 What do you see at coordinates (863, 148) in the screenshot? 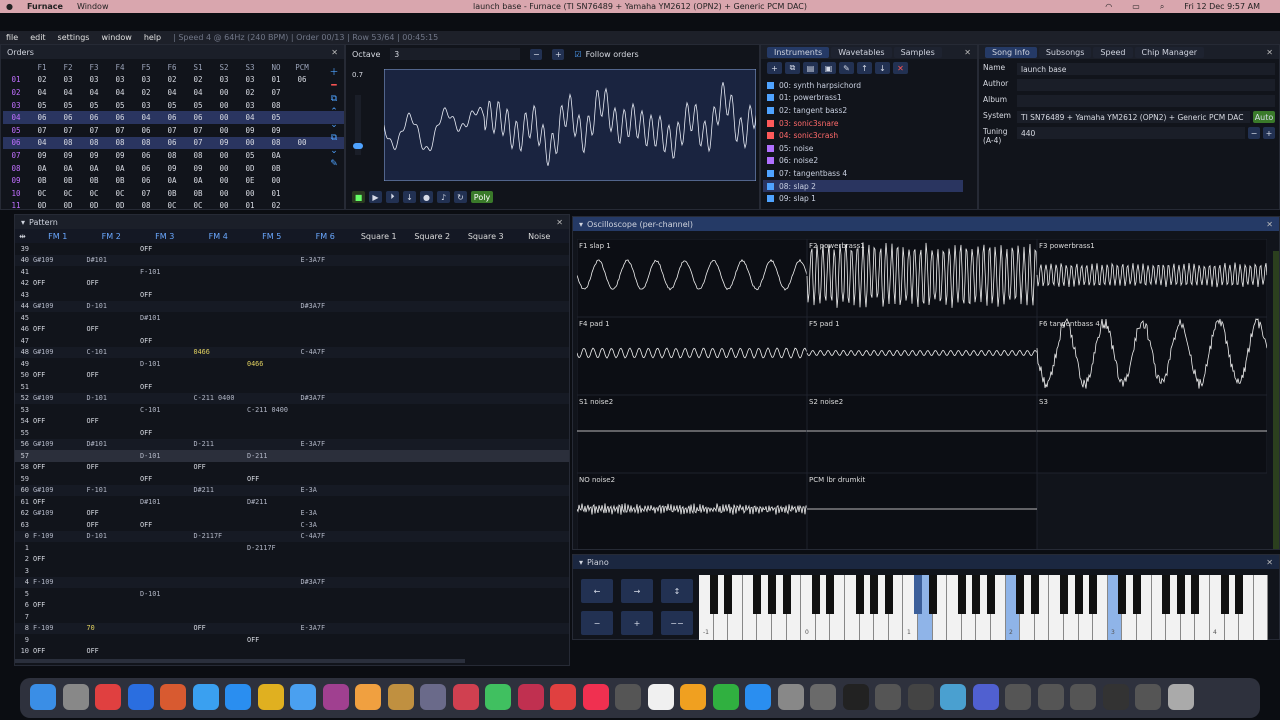
I see `instrument-item: 05: noise` at bounding box center [863, 148].